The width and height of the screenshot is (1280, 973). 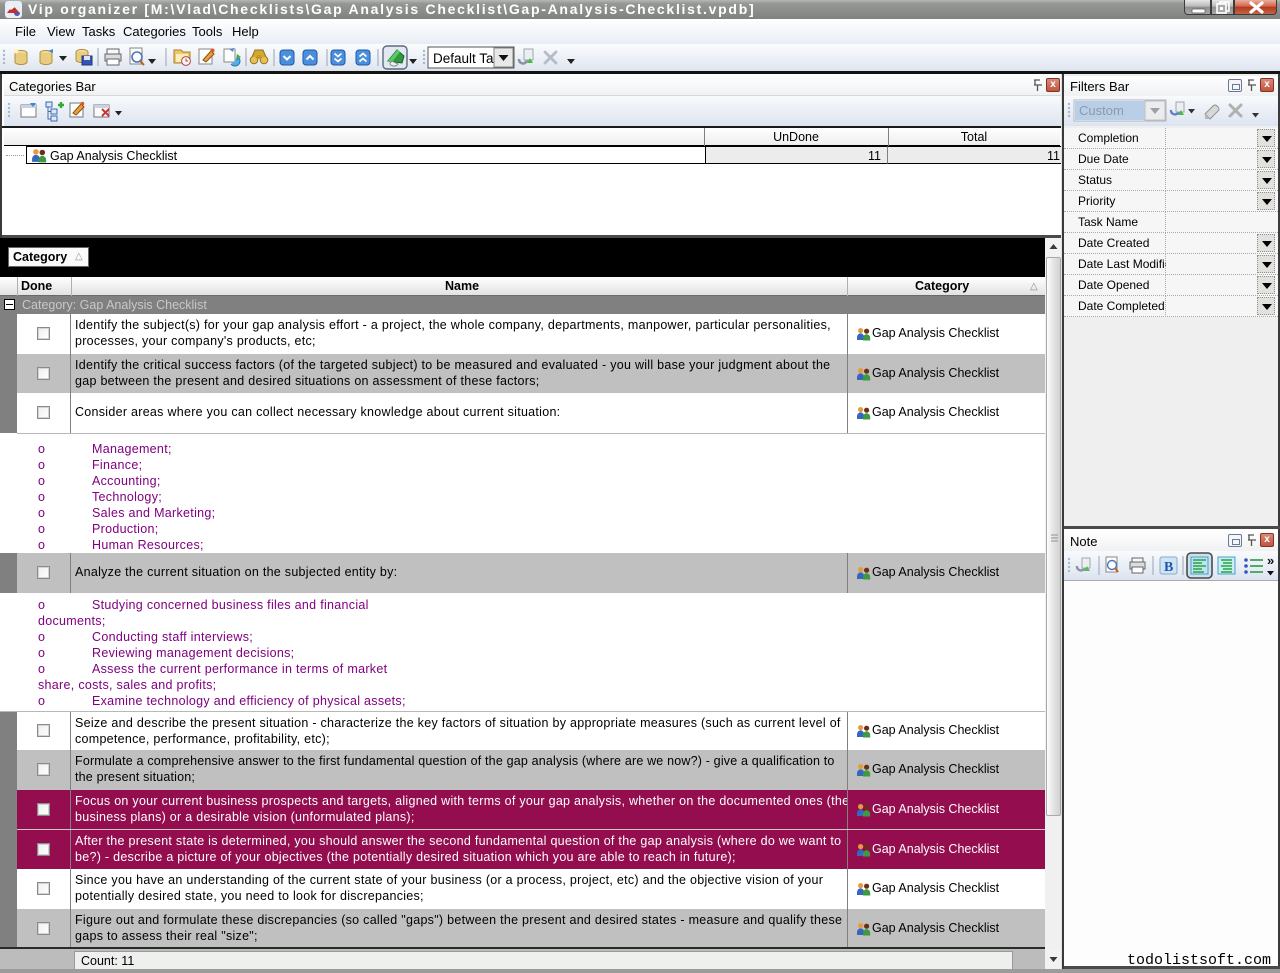 What do you see at coordinates (1168, 567) in the screenshot?
I see `svg-text: B` at bounding box center [1168, 567].